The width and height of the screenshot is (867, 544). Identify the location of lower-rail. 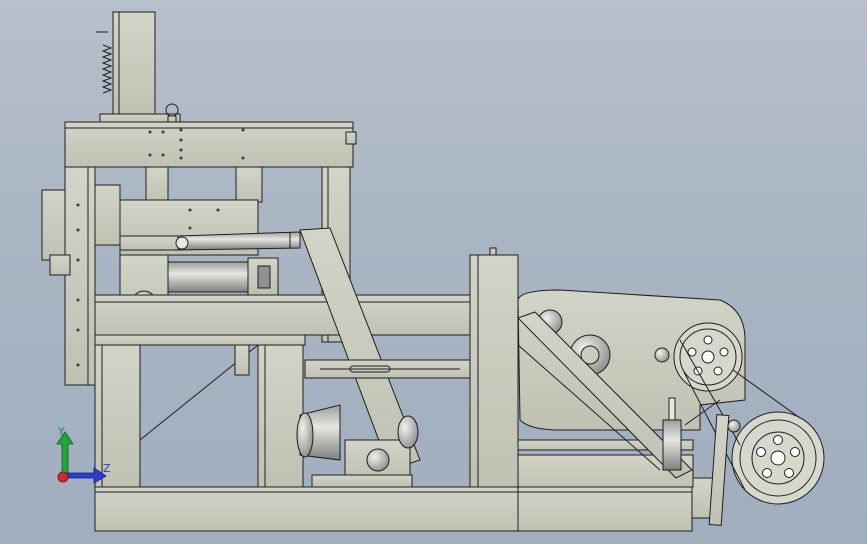
(200, 340).